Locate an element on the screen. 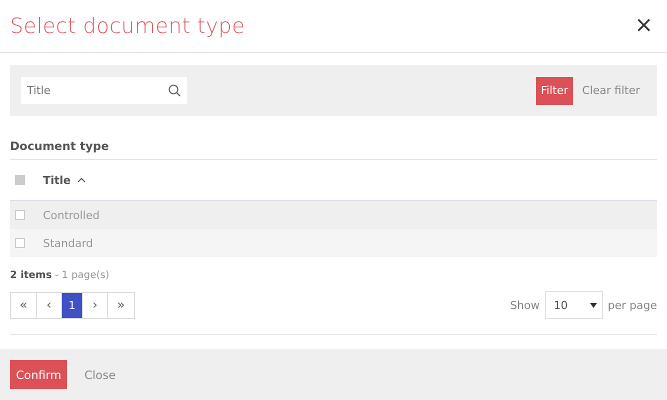  close-button: × is located at coordinates (643, 26).